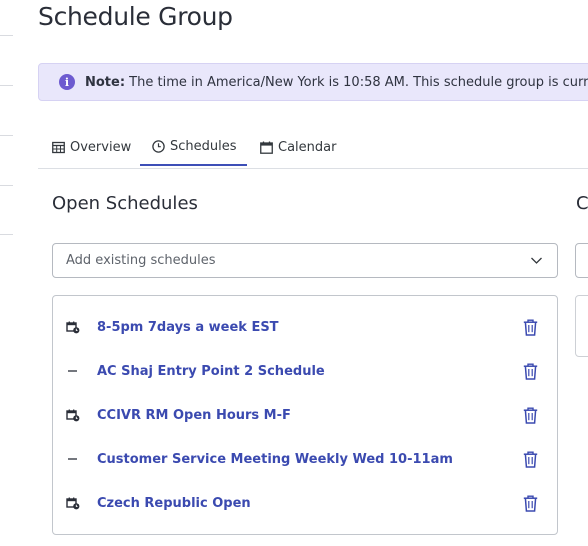  What do you see at coordinates (101, 147) in the screenshot?
I see `tab-overview-label: Overview` at bounding box center [101, 147].